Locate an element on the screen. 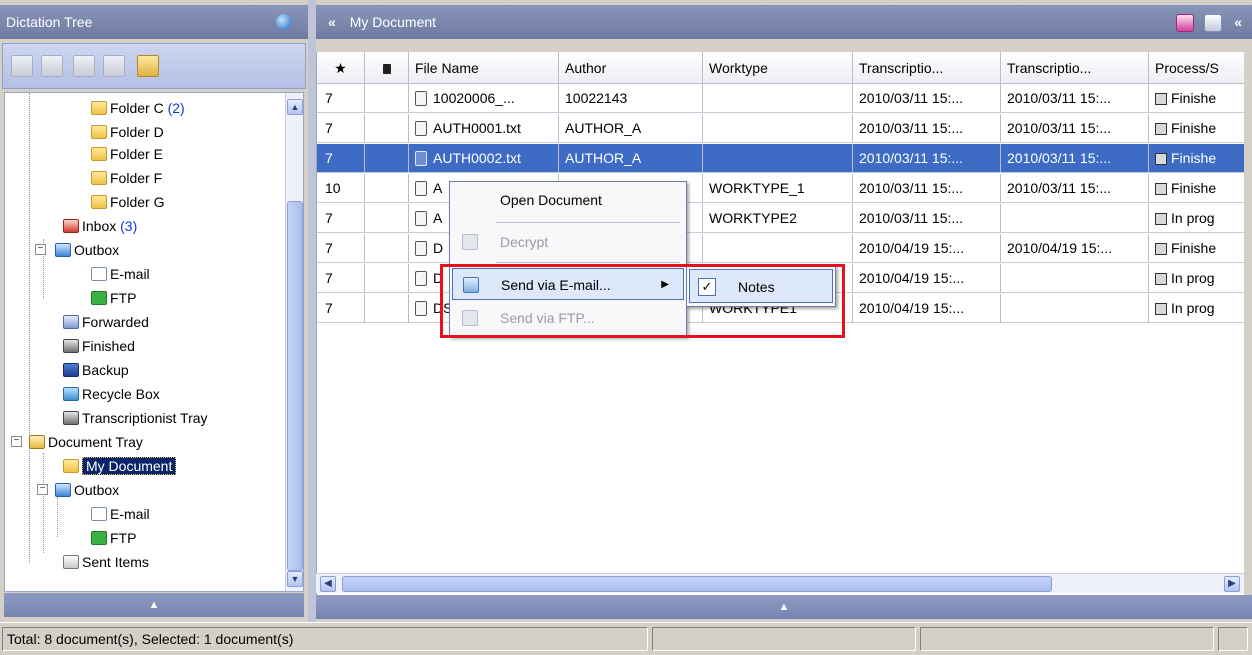  tree-item-inbox: Inbox (3) is located at coordinates (100, 226).